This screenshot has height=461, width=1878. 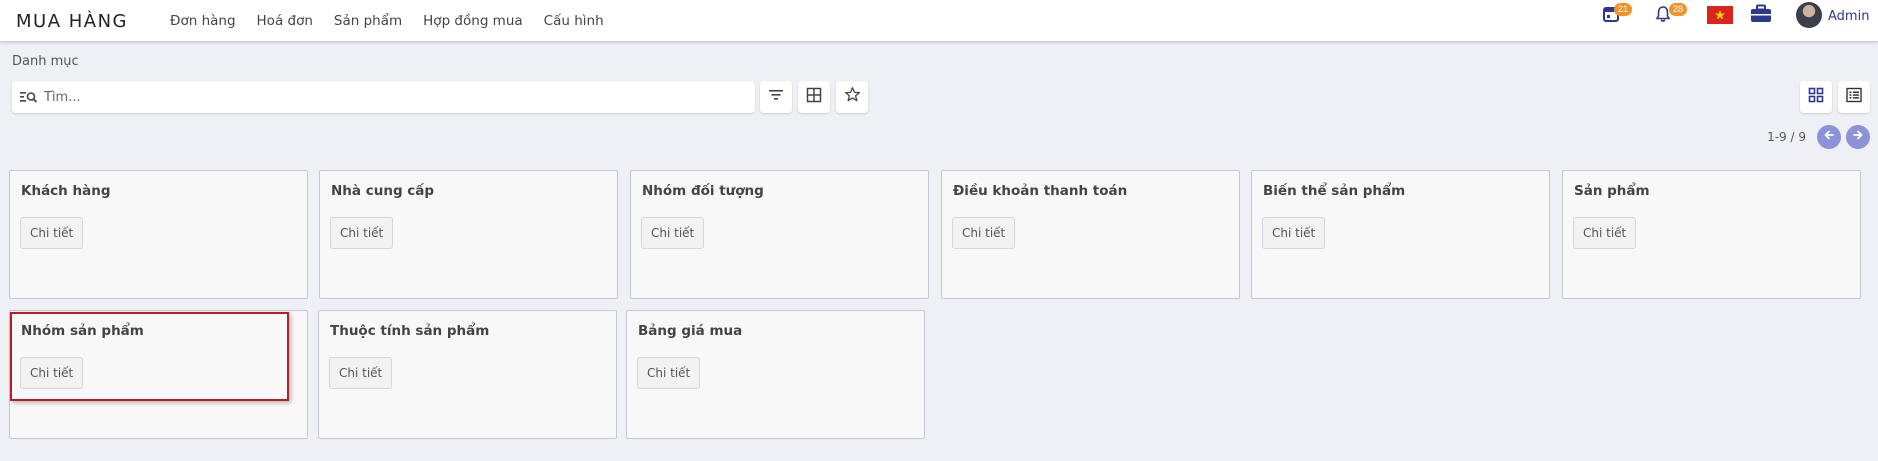 I want to click on grid-table-icon, so click(x=814, y=97).